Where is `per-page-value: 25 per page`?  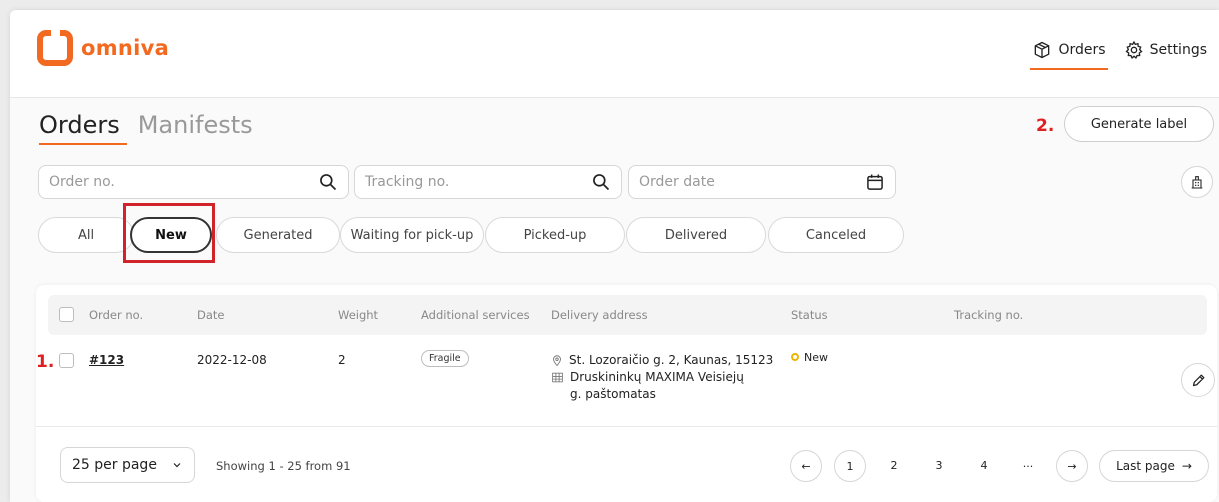 per-page-value: 25 per page is located at coordinates (114, 465).